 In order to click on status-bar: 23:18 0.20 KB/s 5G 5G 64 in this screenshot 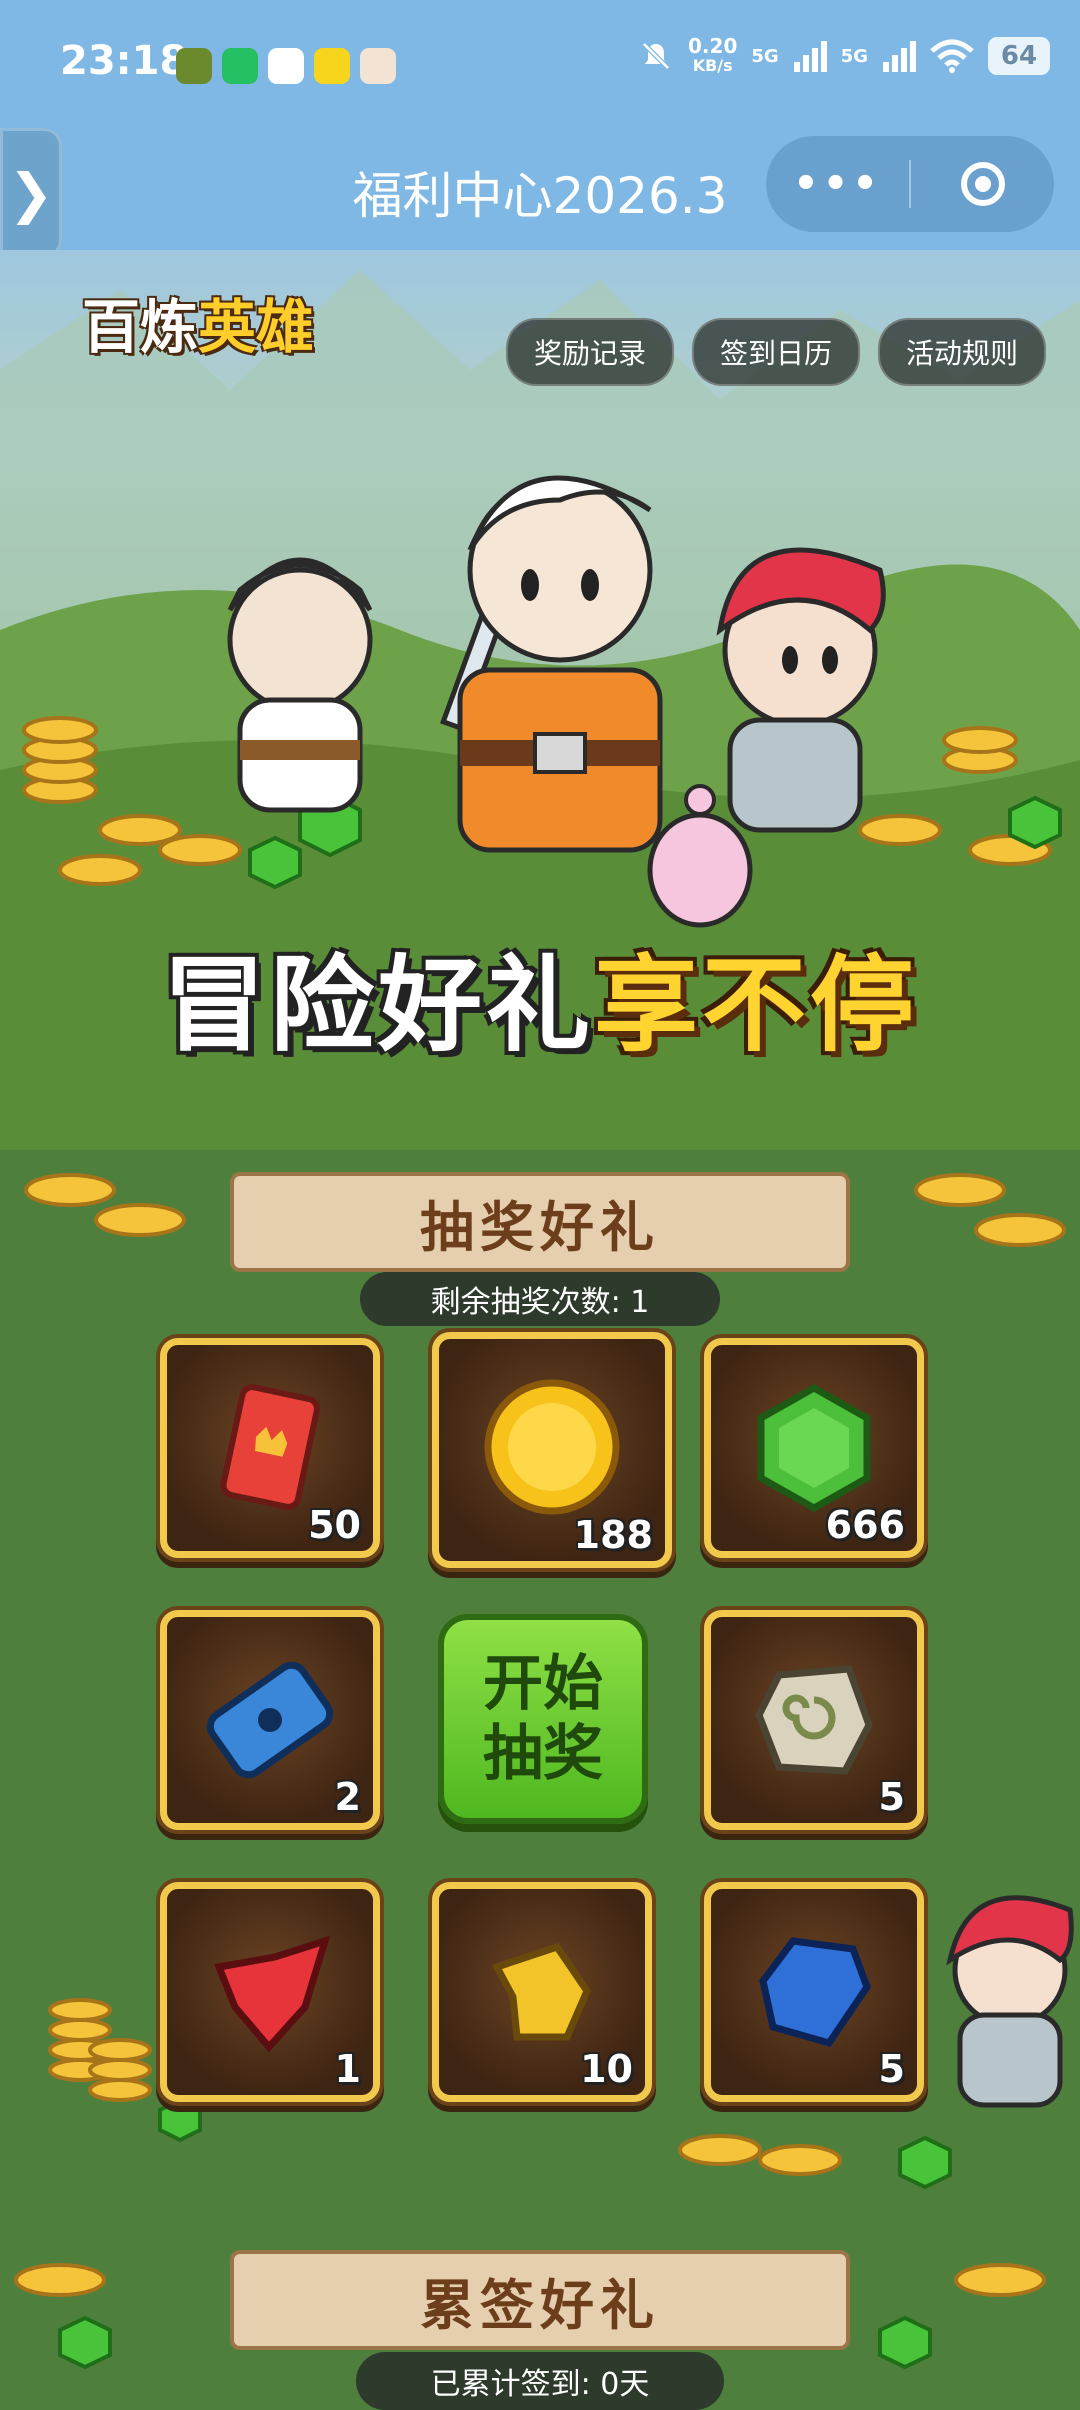, I will do `click(540, 64)`.